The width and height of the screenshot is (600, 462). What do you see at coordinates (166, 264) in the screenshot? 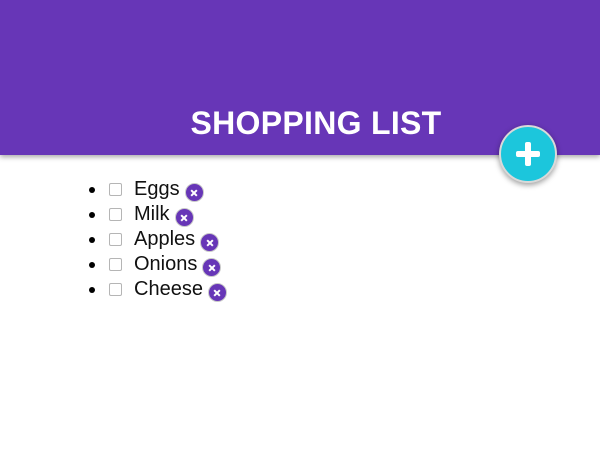
I see `item-label: Onions` at bounding box center [166, 264].